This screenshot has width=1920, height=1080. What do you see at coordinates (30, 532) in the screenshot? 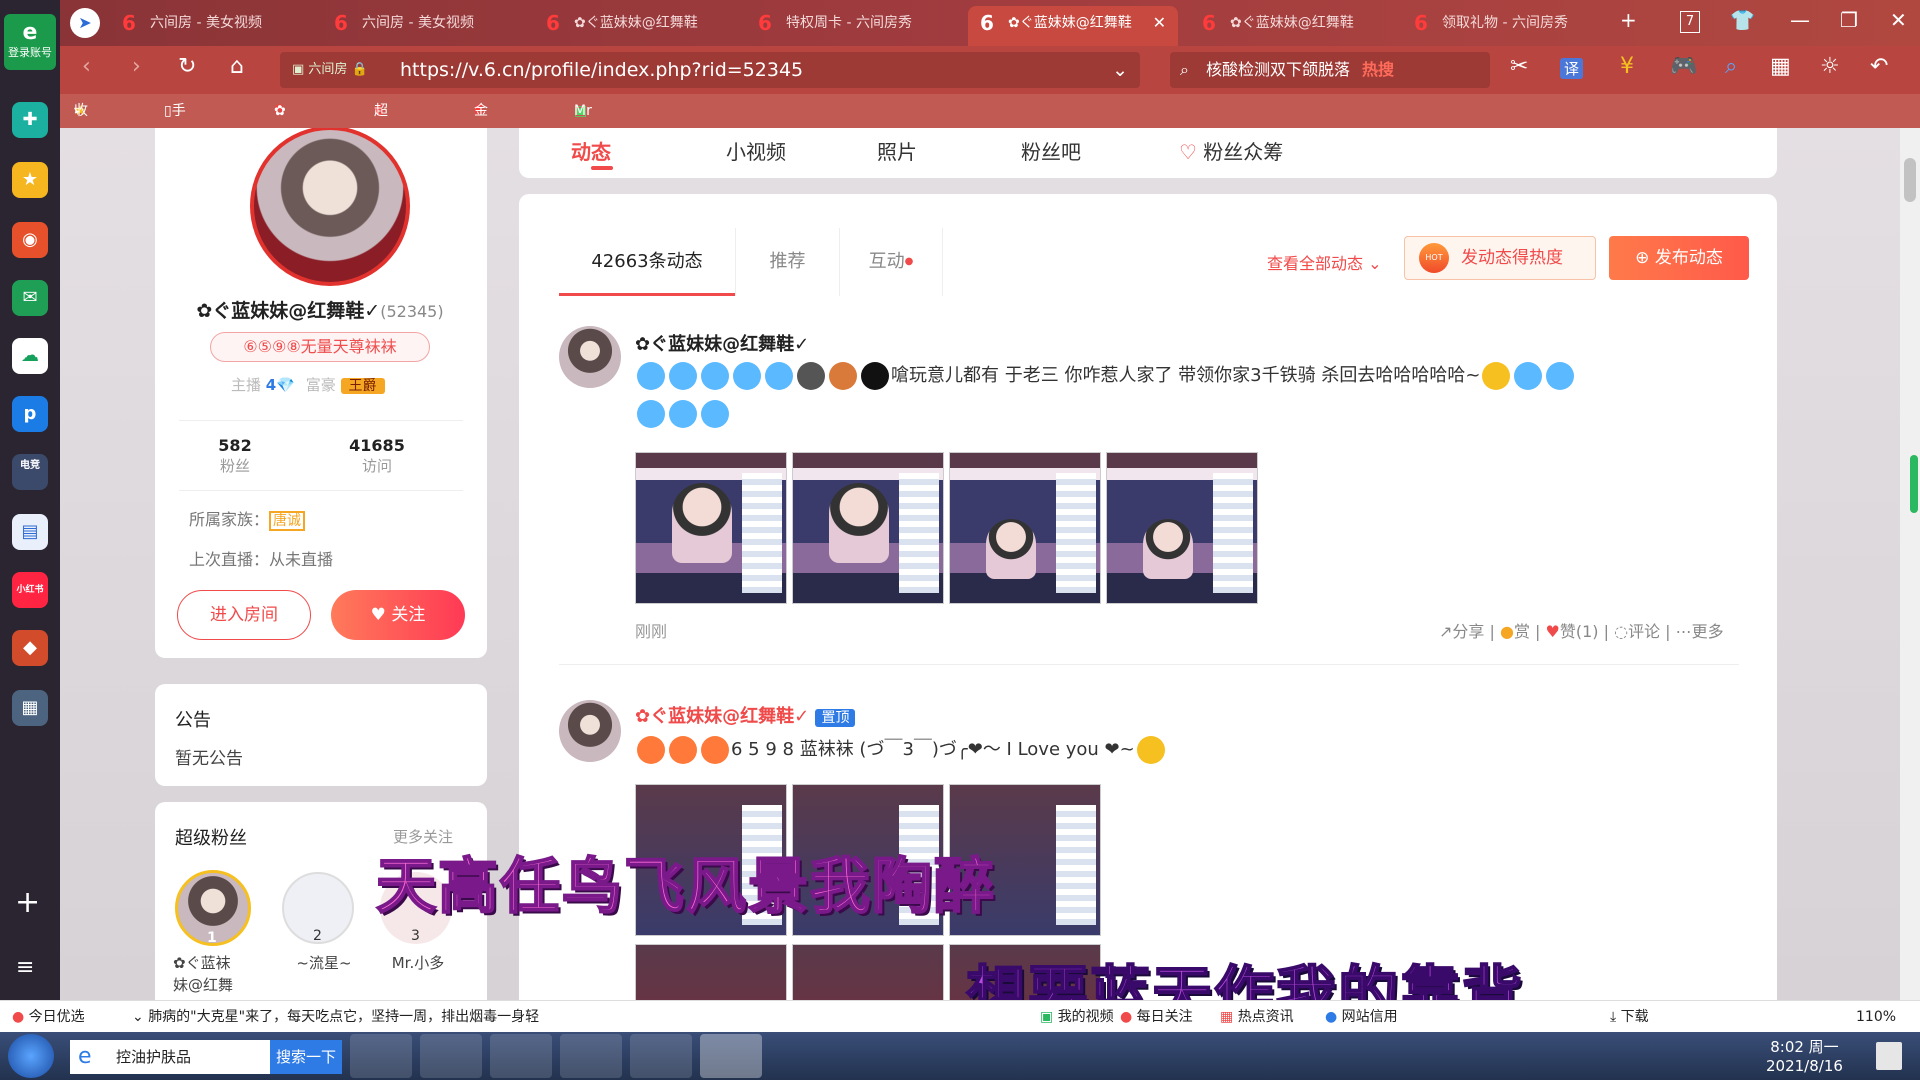
I see `doc-icon: ▤` at bounding box center [30, 532].